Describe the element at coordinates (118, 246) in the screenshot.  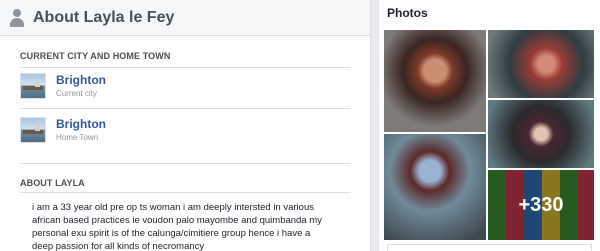
I see `about-text-line: deep passion for all kinds of necromancy` at that location.